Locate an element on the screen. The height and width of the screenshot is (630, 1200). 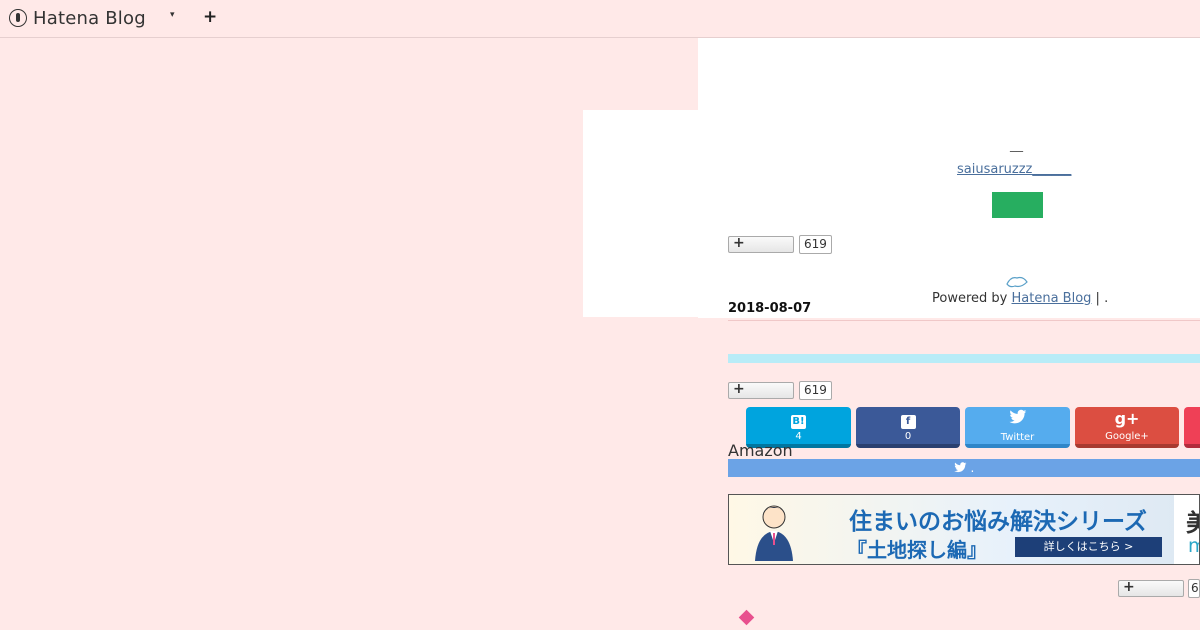
banner-title: 住まいのお悩み解決シリーズ is located at coordinates (998, 522).